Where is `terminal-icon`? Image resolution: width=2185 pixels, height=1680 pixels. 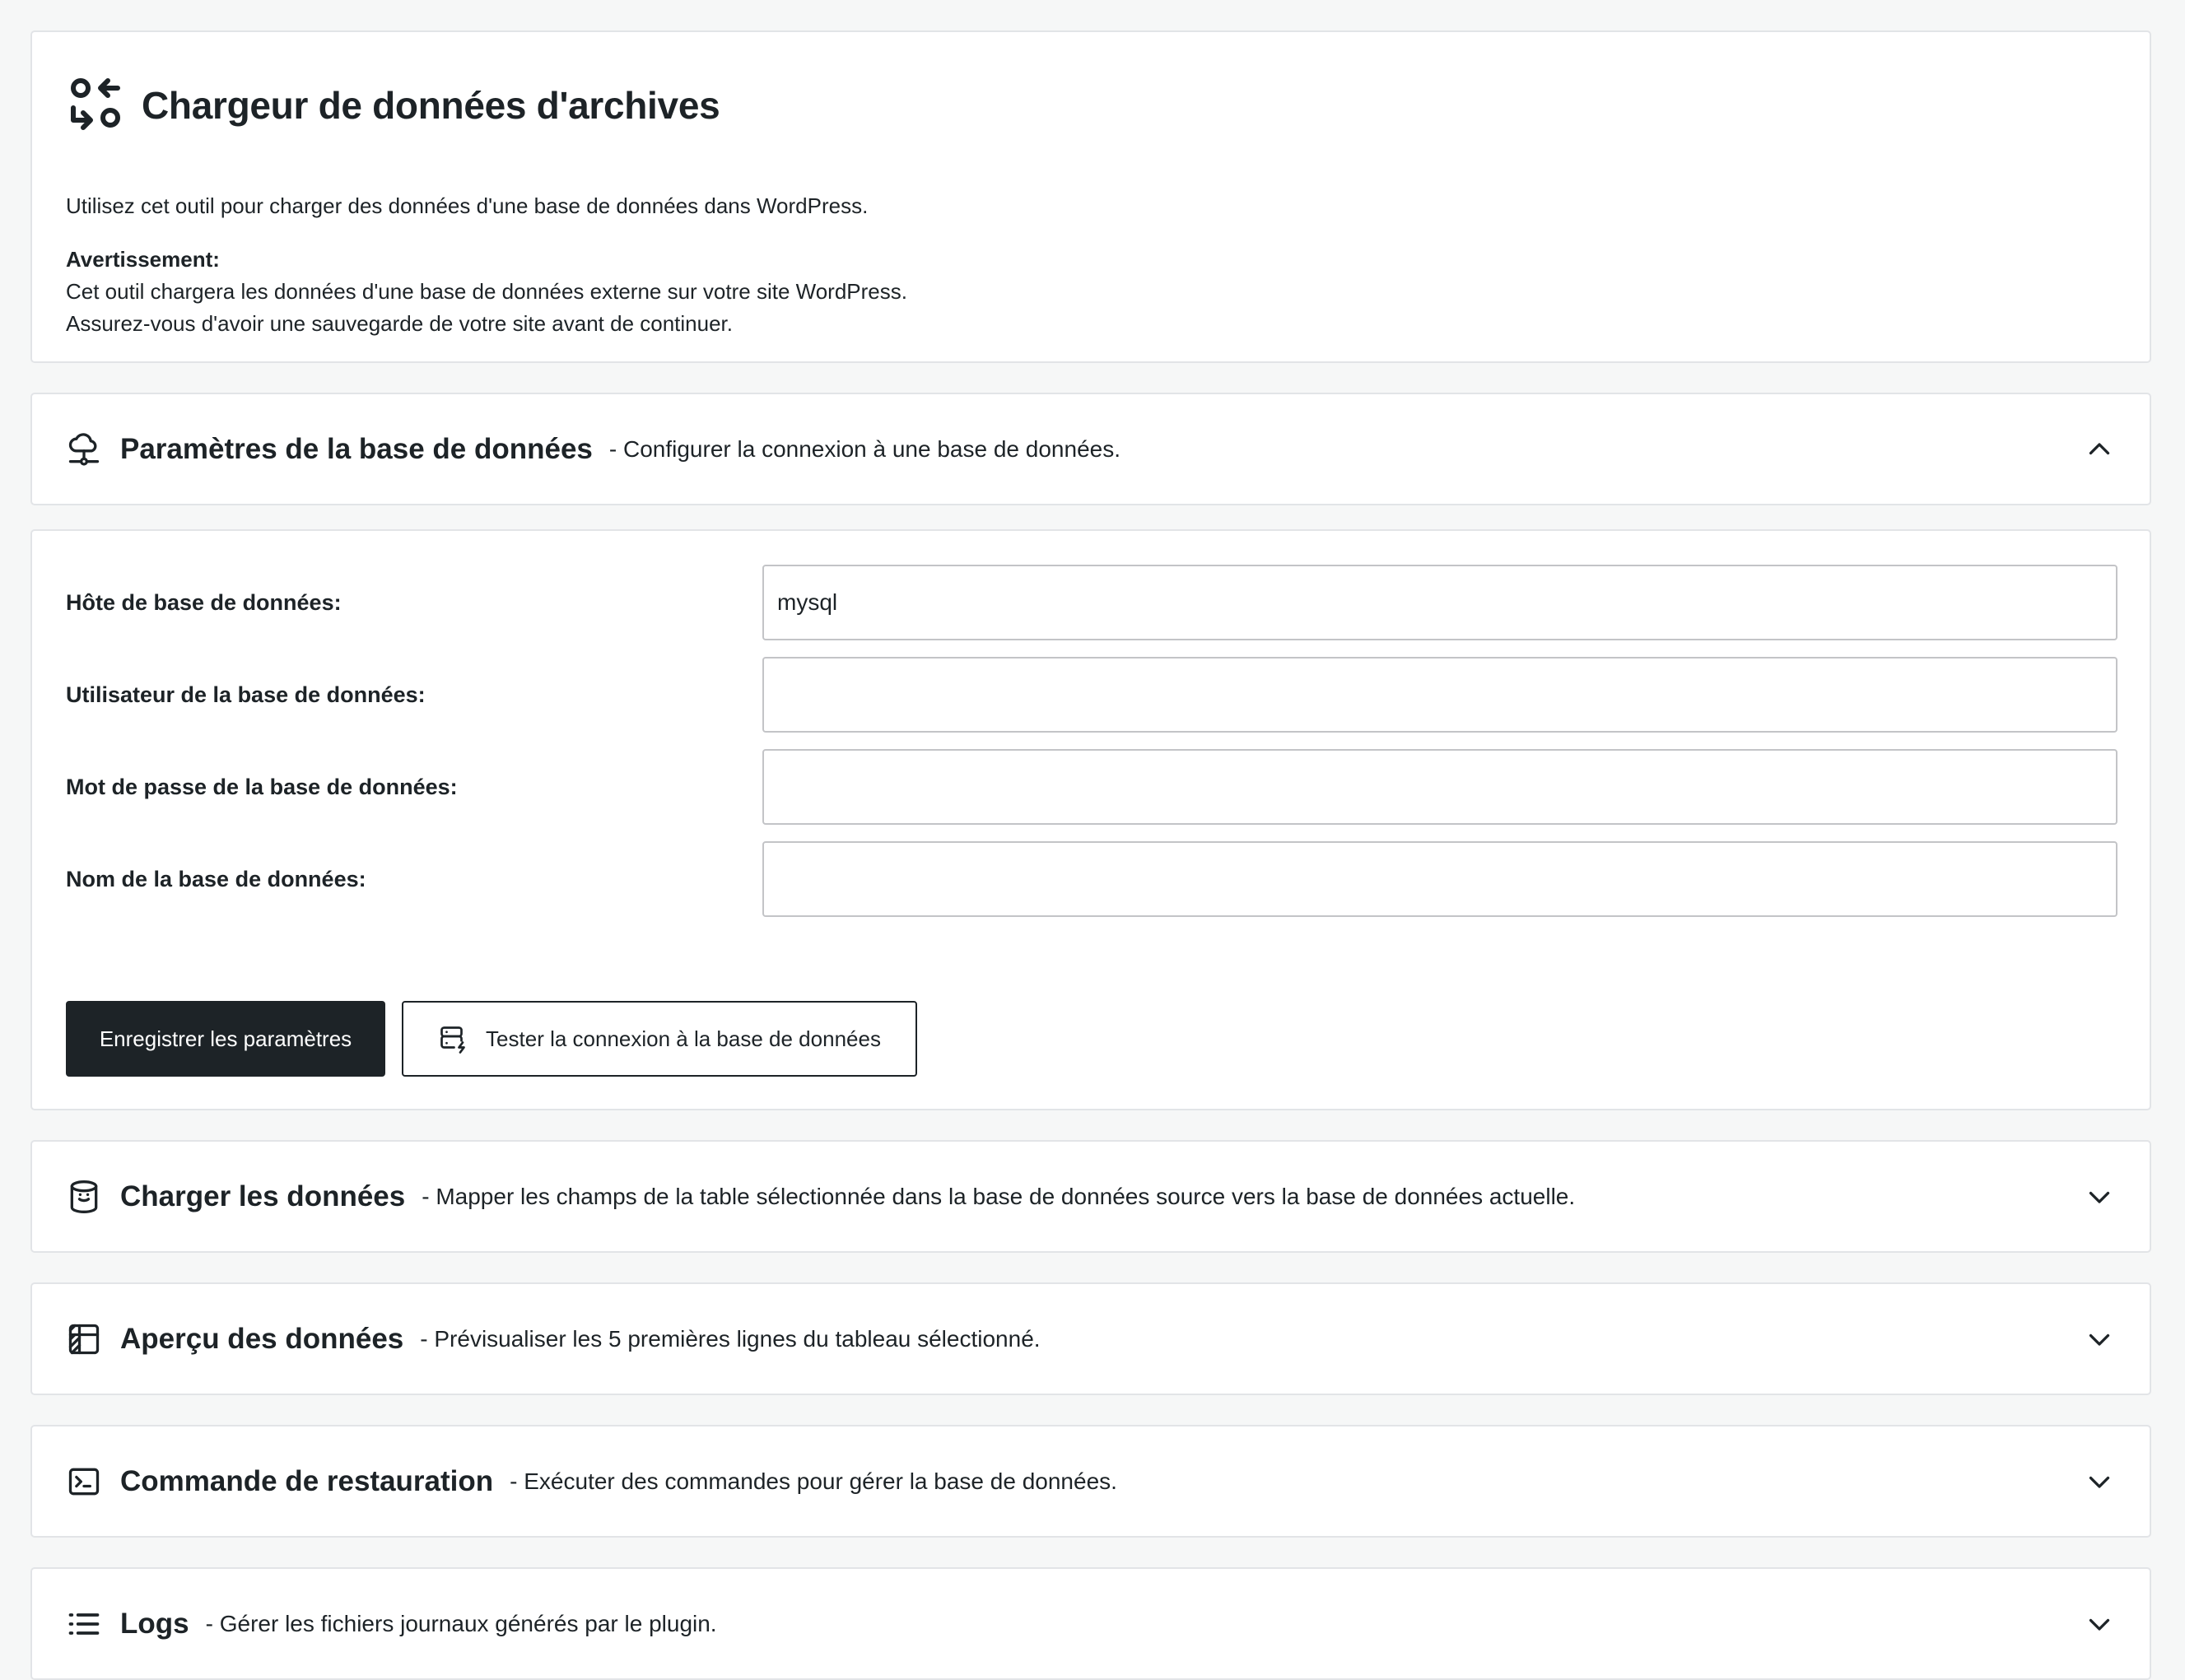 terminal-icon is located at coordinates (84, 1482).